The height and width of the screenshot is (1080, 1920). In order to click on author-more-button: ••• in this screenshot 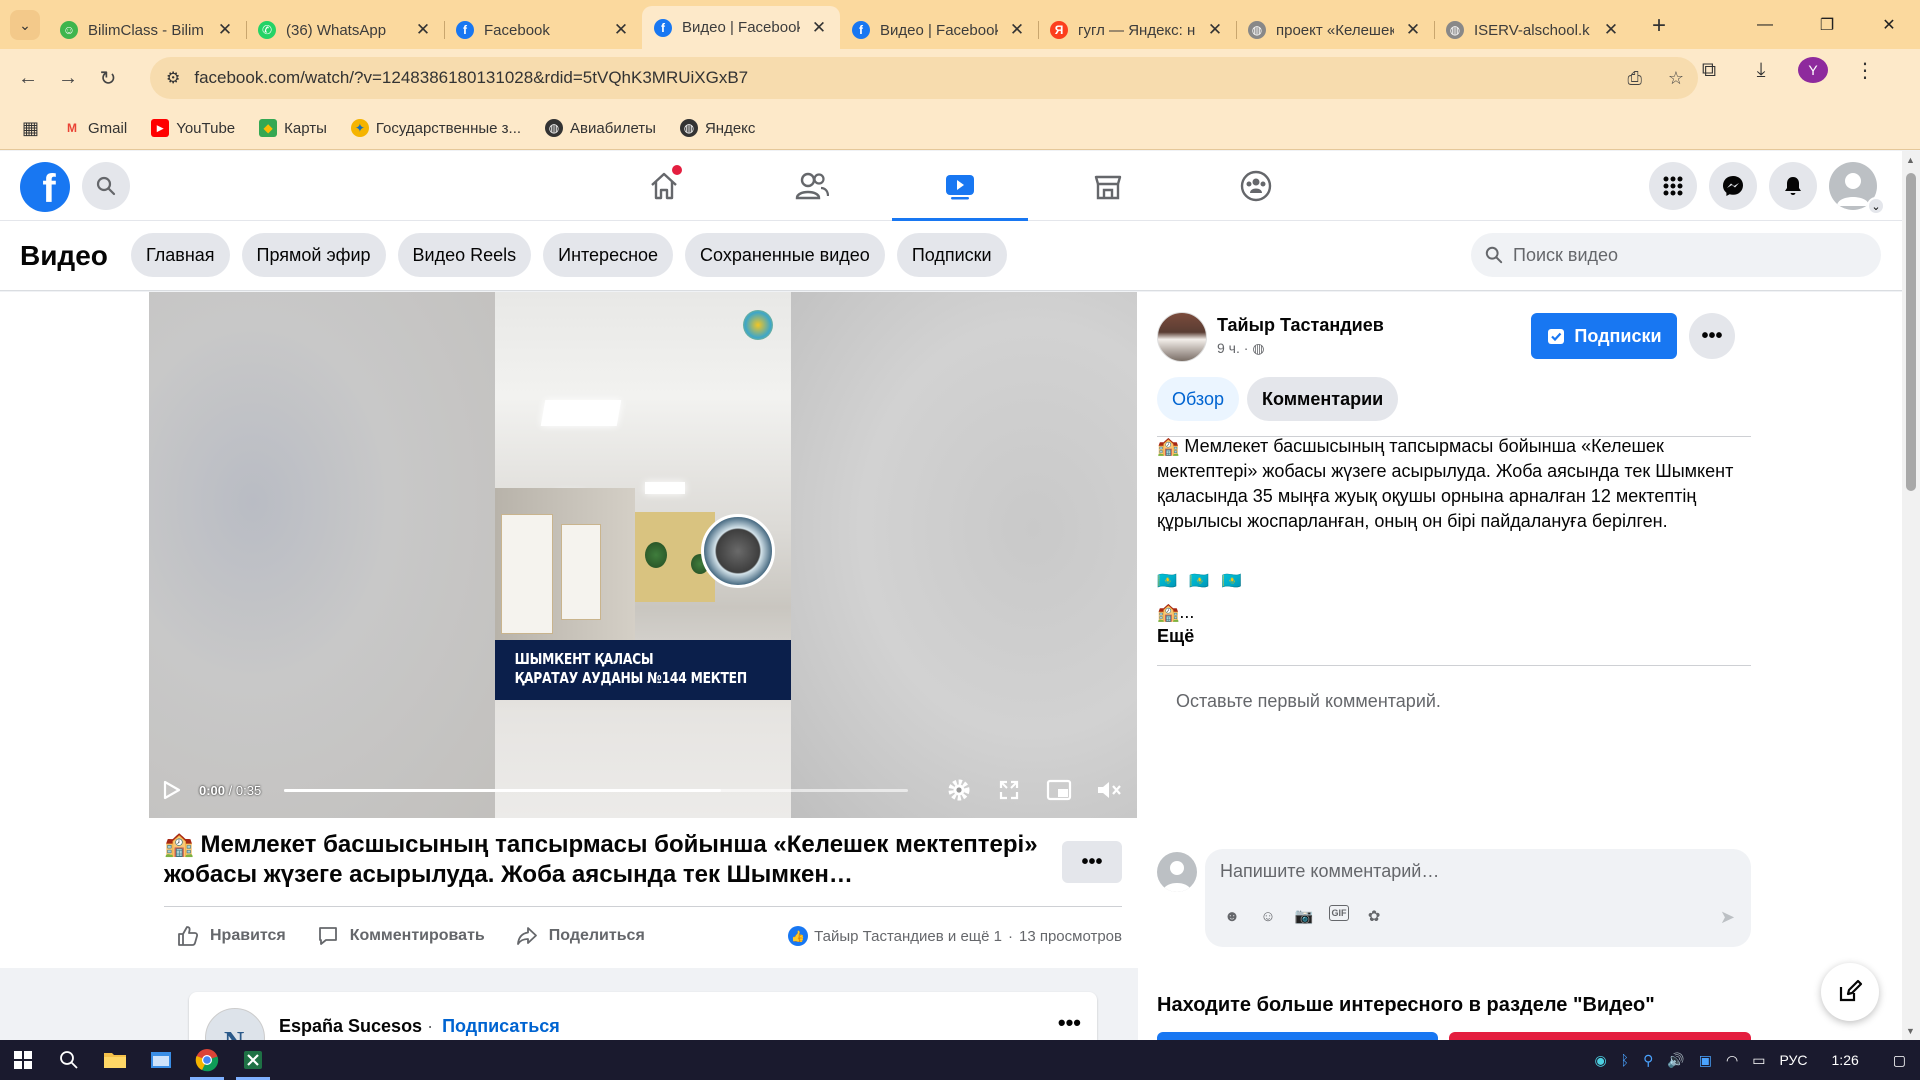, I will do `click(1712, 336)`.